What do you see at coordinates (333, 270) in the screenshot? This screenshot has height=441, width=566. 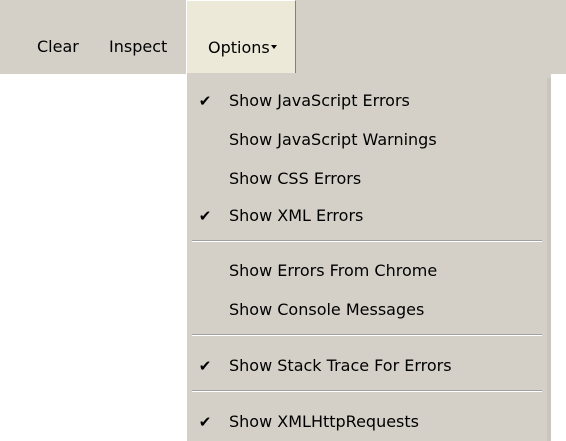 I see `menu-item-label: Show Errors From Chrome` at bounding box center [333, 270].